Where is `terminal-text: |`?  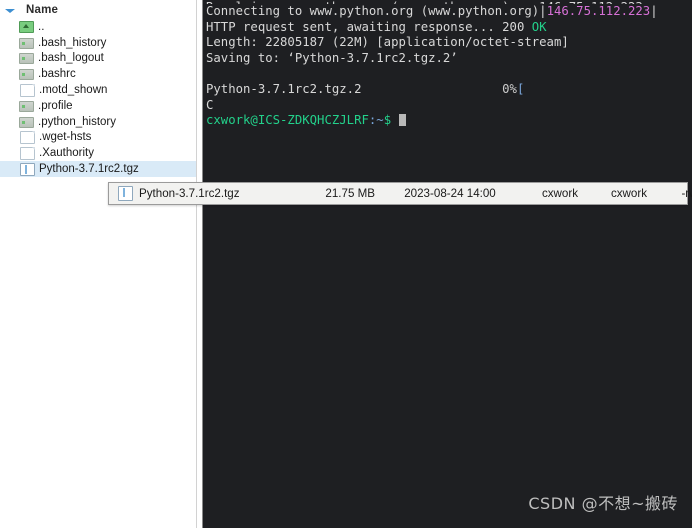 terminal-text: | is located at coordinates (654, 11).